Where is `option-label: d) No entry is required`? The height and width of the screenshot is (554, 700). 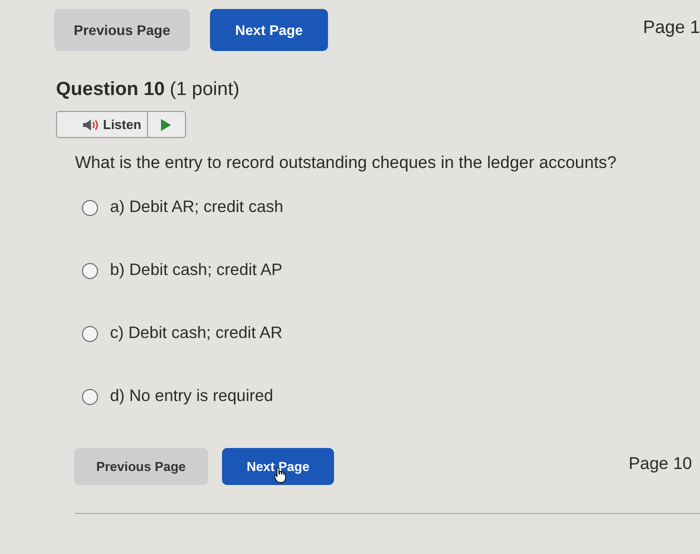 option-label: d) No entry is required is located at coordinates (192, 396).